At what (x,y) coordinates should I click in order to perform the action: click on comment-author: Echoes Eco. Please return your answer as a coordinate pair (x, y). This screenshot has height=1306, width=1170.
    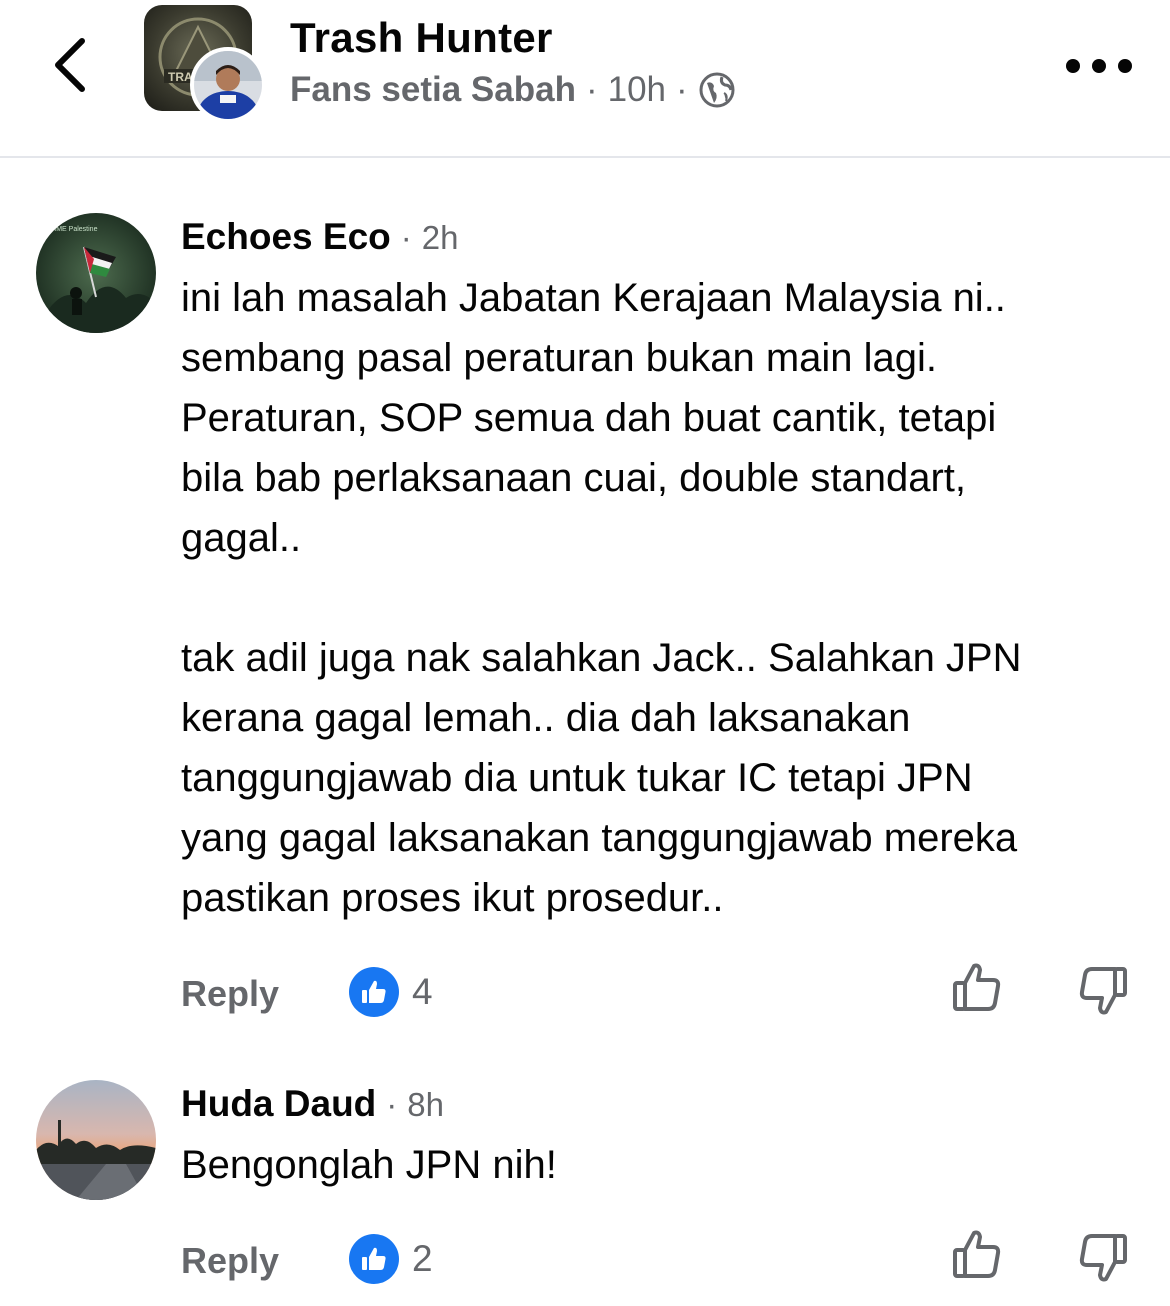
    Looking at the image, I should click on (286, 237).